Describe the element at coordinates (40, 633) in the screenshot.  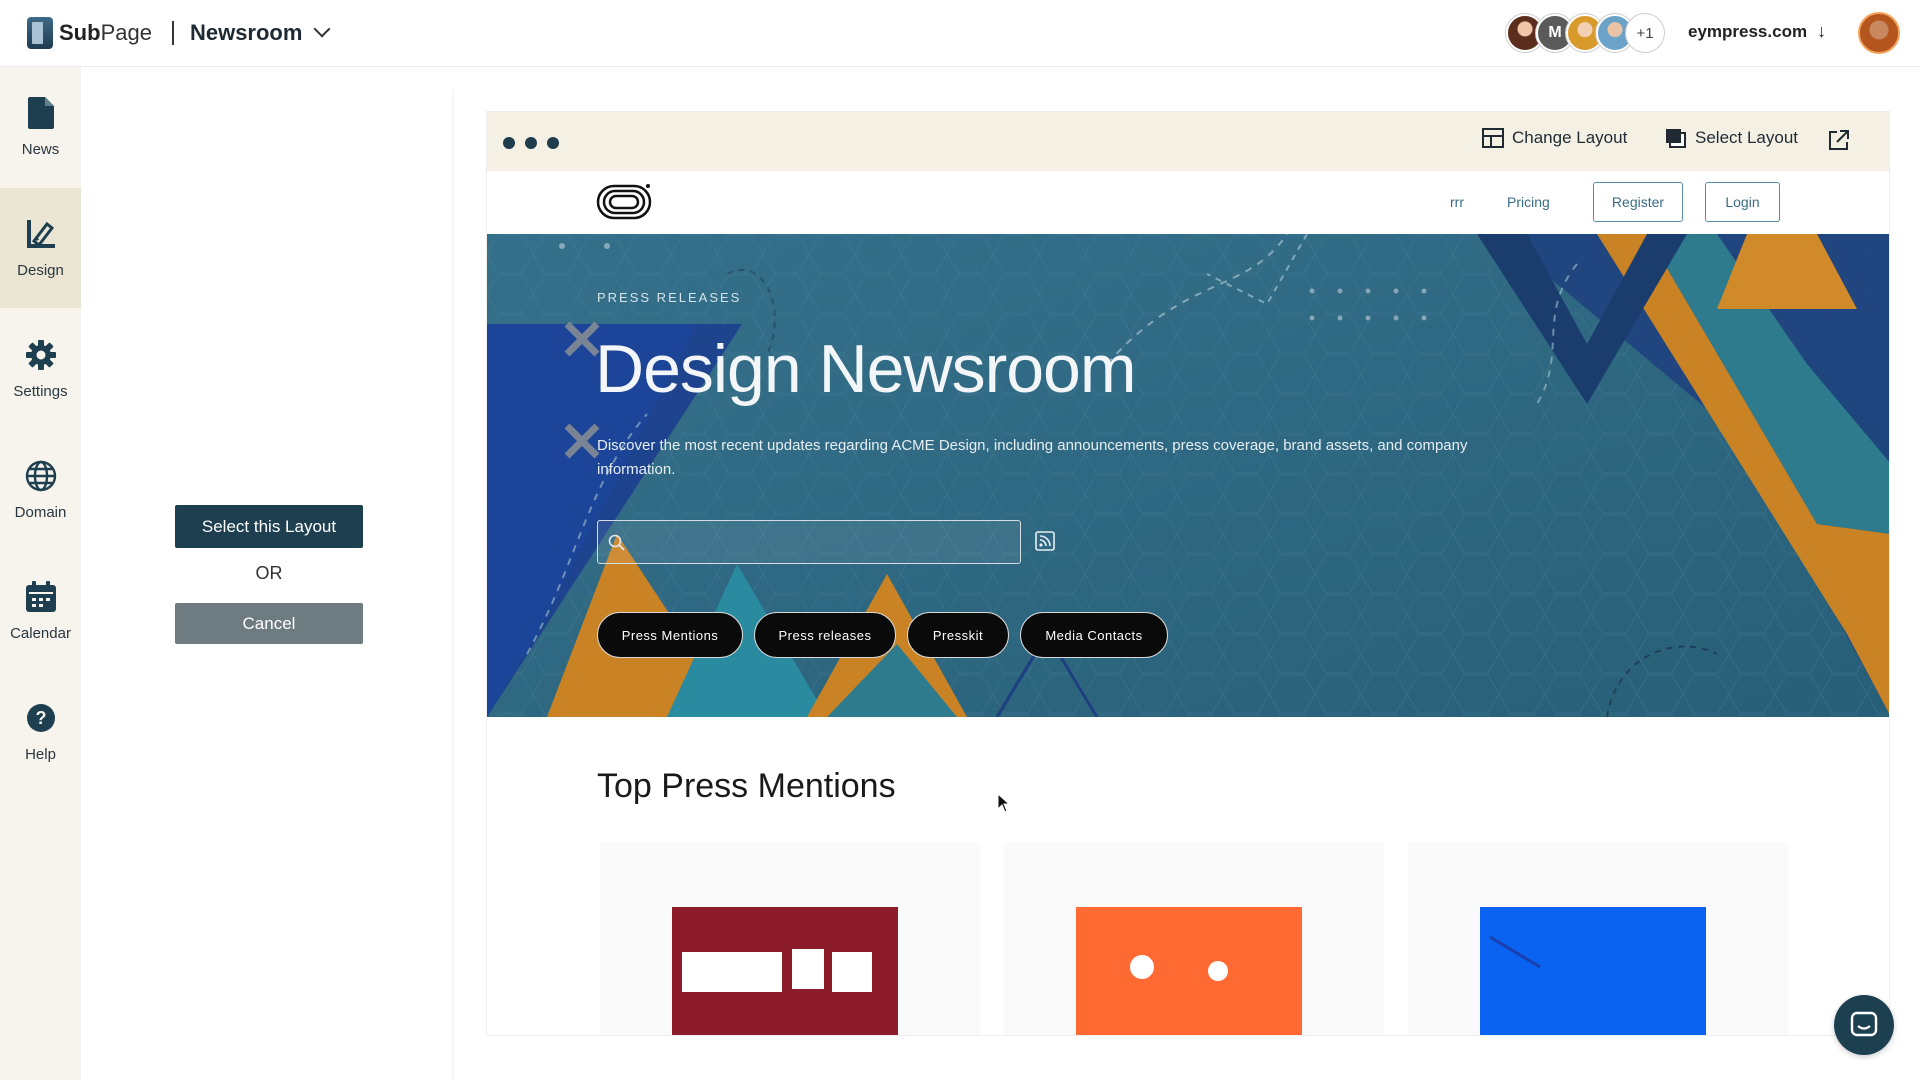
I see `sidebar-item-label: Calendar` at that location.